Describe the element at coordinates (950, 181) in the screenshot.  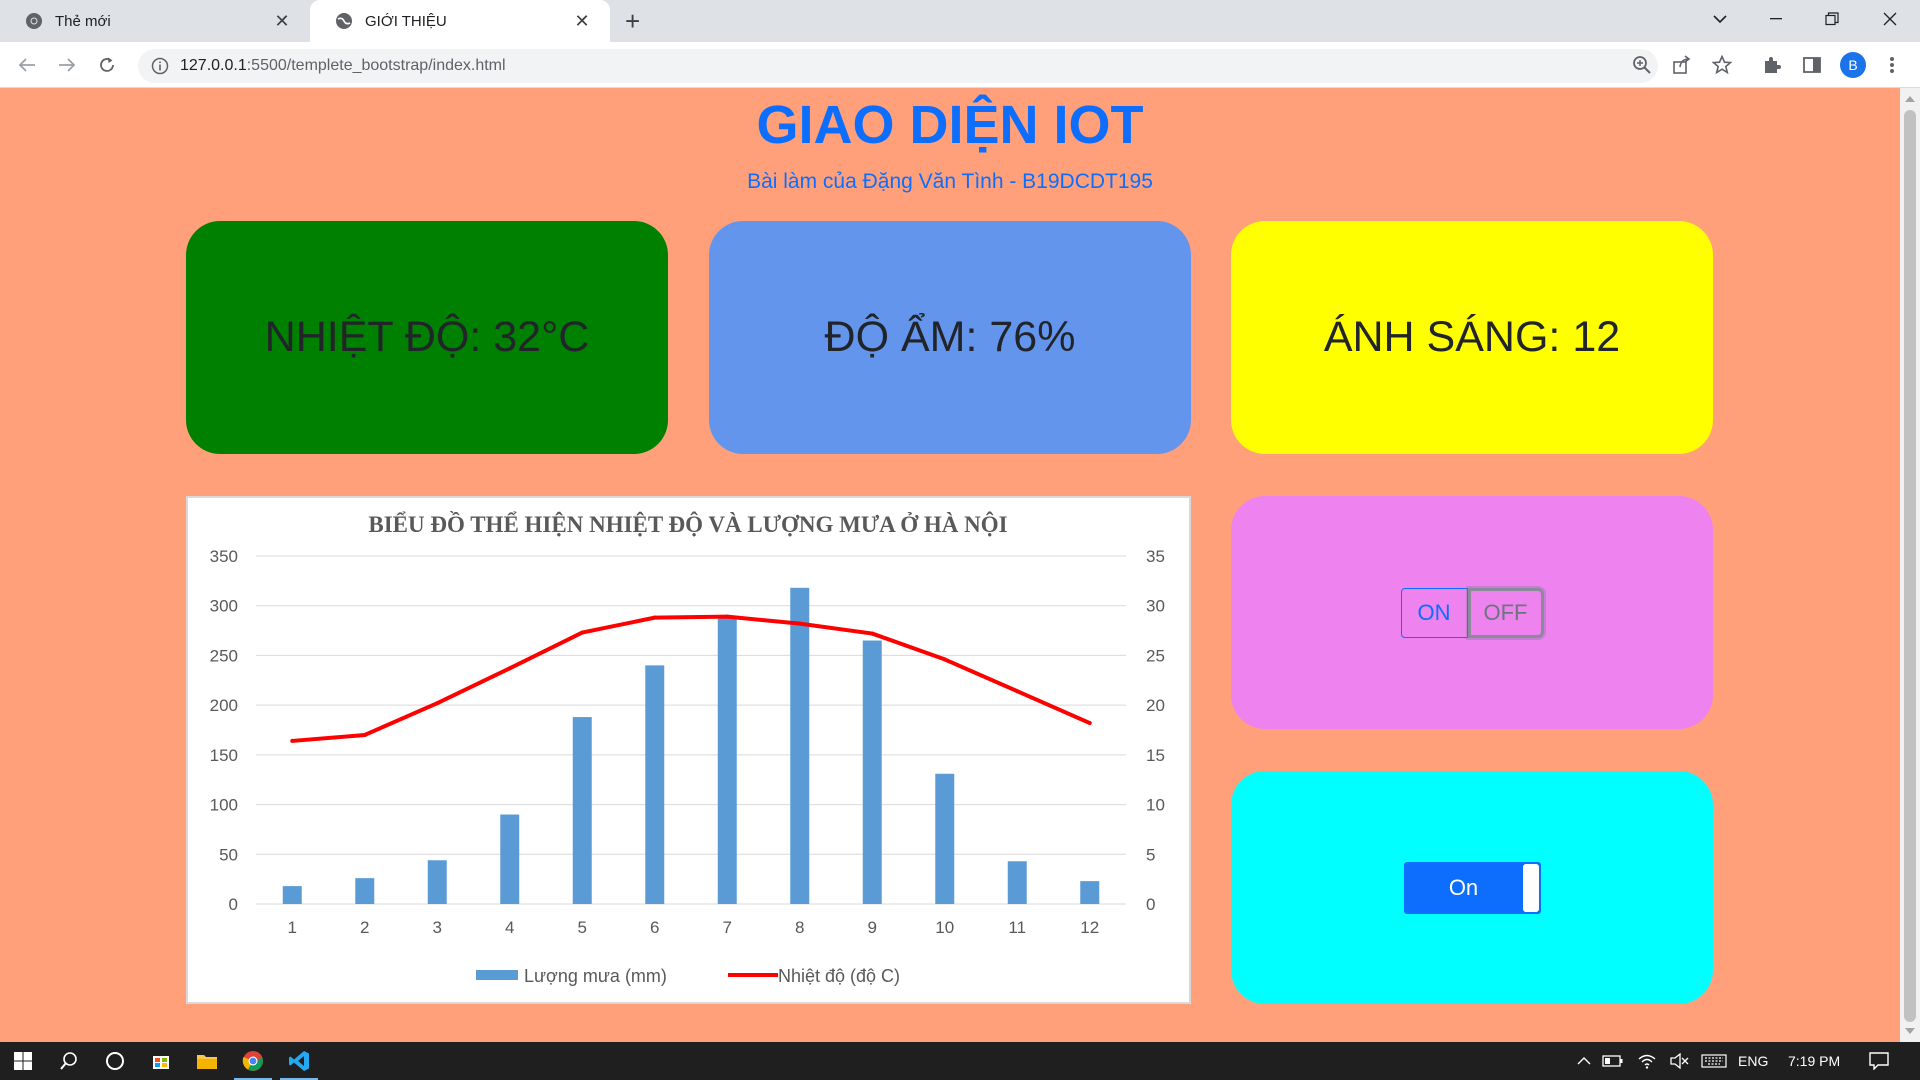
I see `page-subtitle: Bài làm của Đặng Văn Tình - B19DCDT195` at that location.